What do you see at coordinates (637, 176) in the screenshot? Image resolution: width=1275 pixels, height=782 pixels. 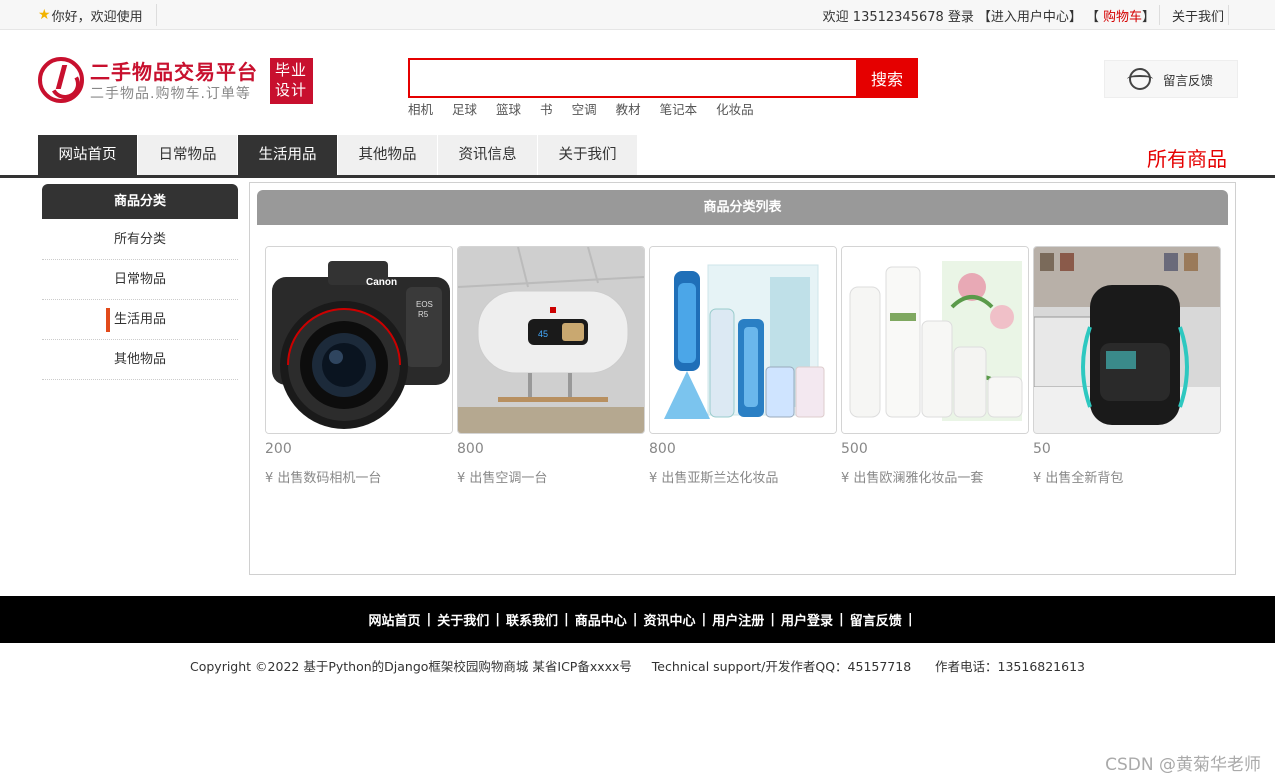 I see `nav-underline` at bounding box center [637, 176].